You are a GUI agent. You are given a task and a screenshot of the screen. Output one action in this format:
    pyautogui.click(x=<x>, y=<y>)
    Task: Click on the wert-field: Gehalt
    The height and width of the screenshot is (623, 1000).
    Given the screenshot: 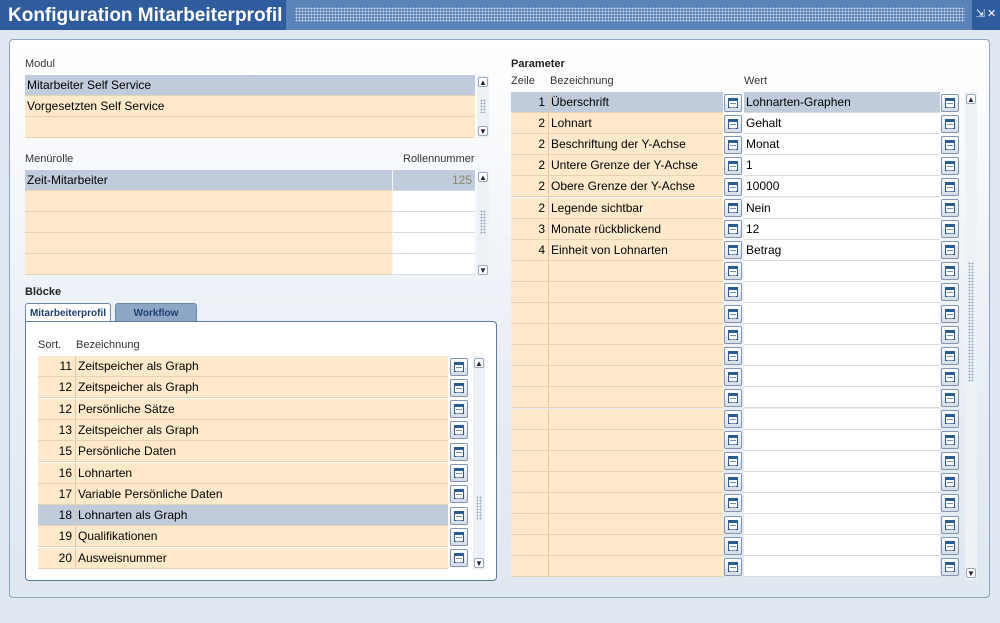 What is the action you would take?
    pyautogui.click(x=842, y=124)
    